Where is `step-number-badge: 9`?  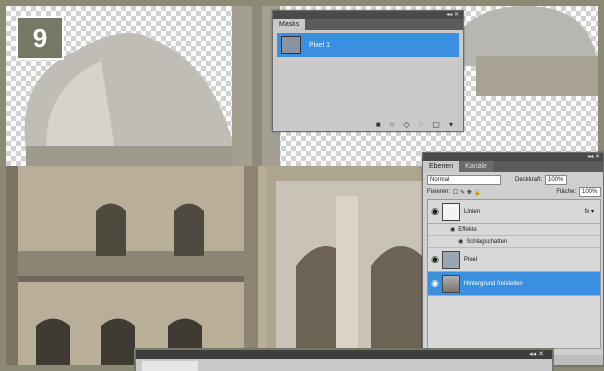 step-number-badge: 9 is located at coordinates (40, 38).